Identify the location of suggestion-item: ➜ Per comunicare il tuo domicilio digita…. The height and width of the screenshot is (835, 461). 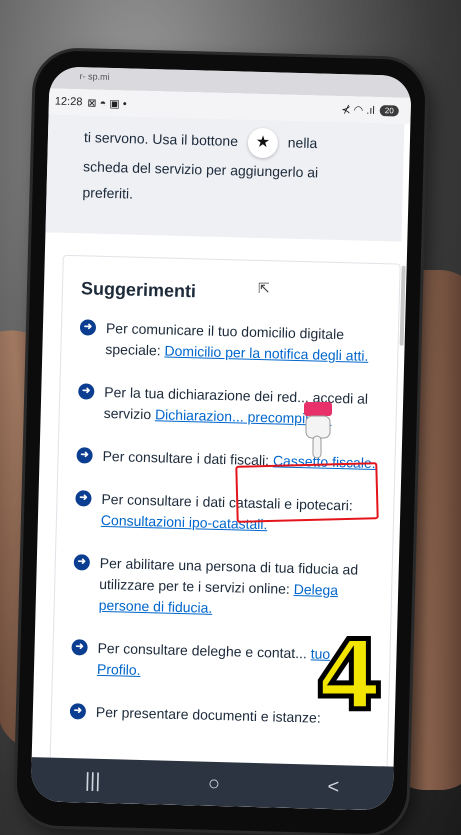
(231, 342).